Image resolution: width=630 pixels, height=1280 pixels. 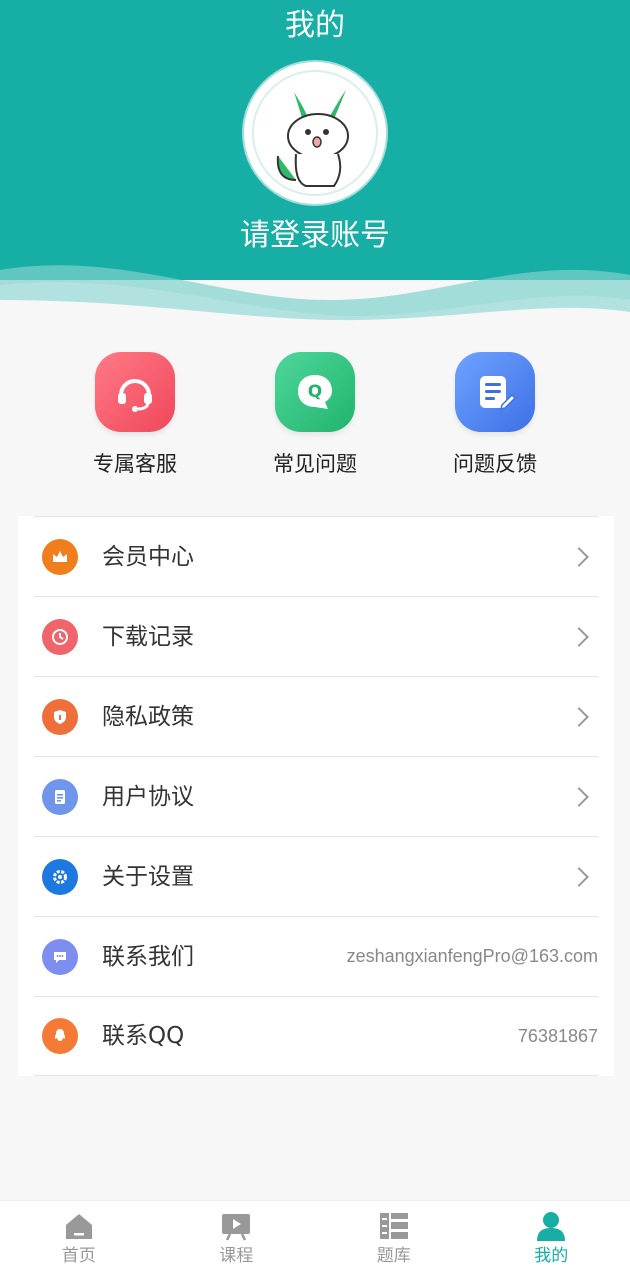 What do you see at coordinates (148, 956) in the screenshot?
I see `menu-item-label: 联系我们` at bounding box center [148, 956].